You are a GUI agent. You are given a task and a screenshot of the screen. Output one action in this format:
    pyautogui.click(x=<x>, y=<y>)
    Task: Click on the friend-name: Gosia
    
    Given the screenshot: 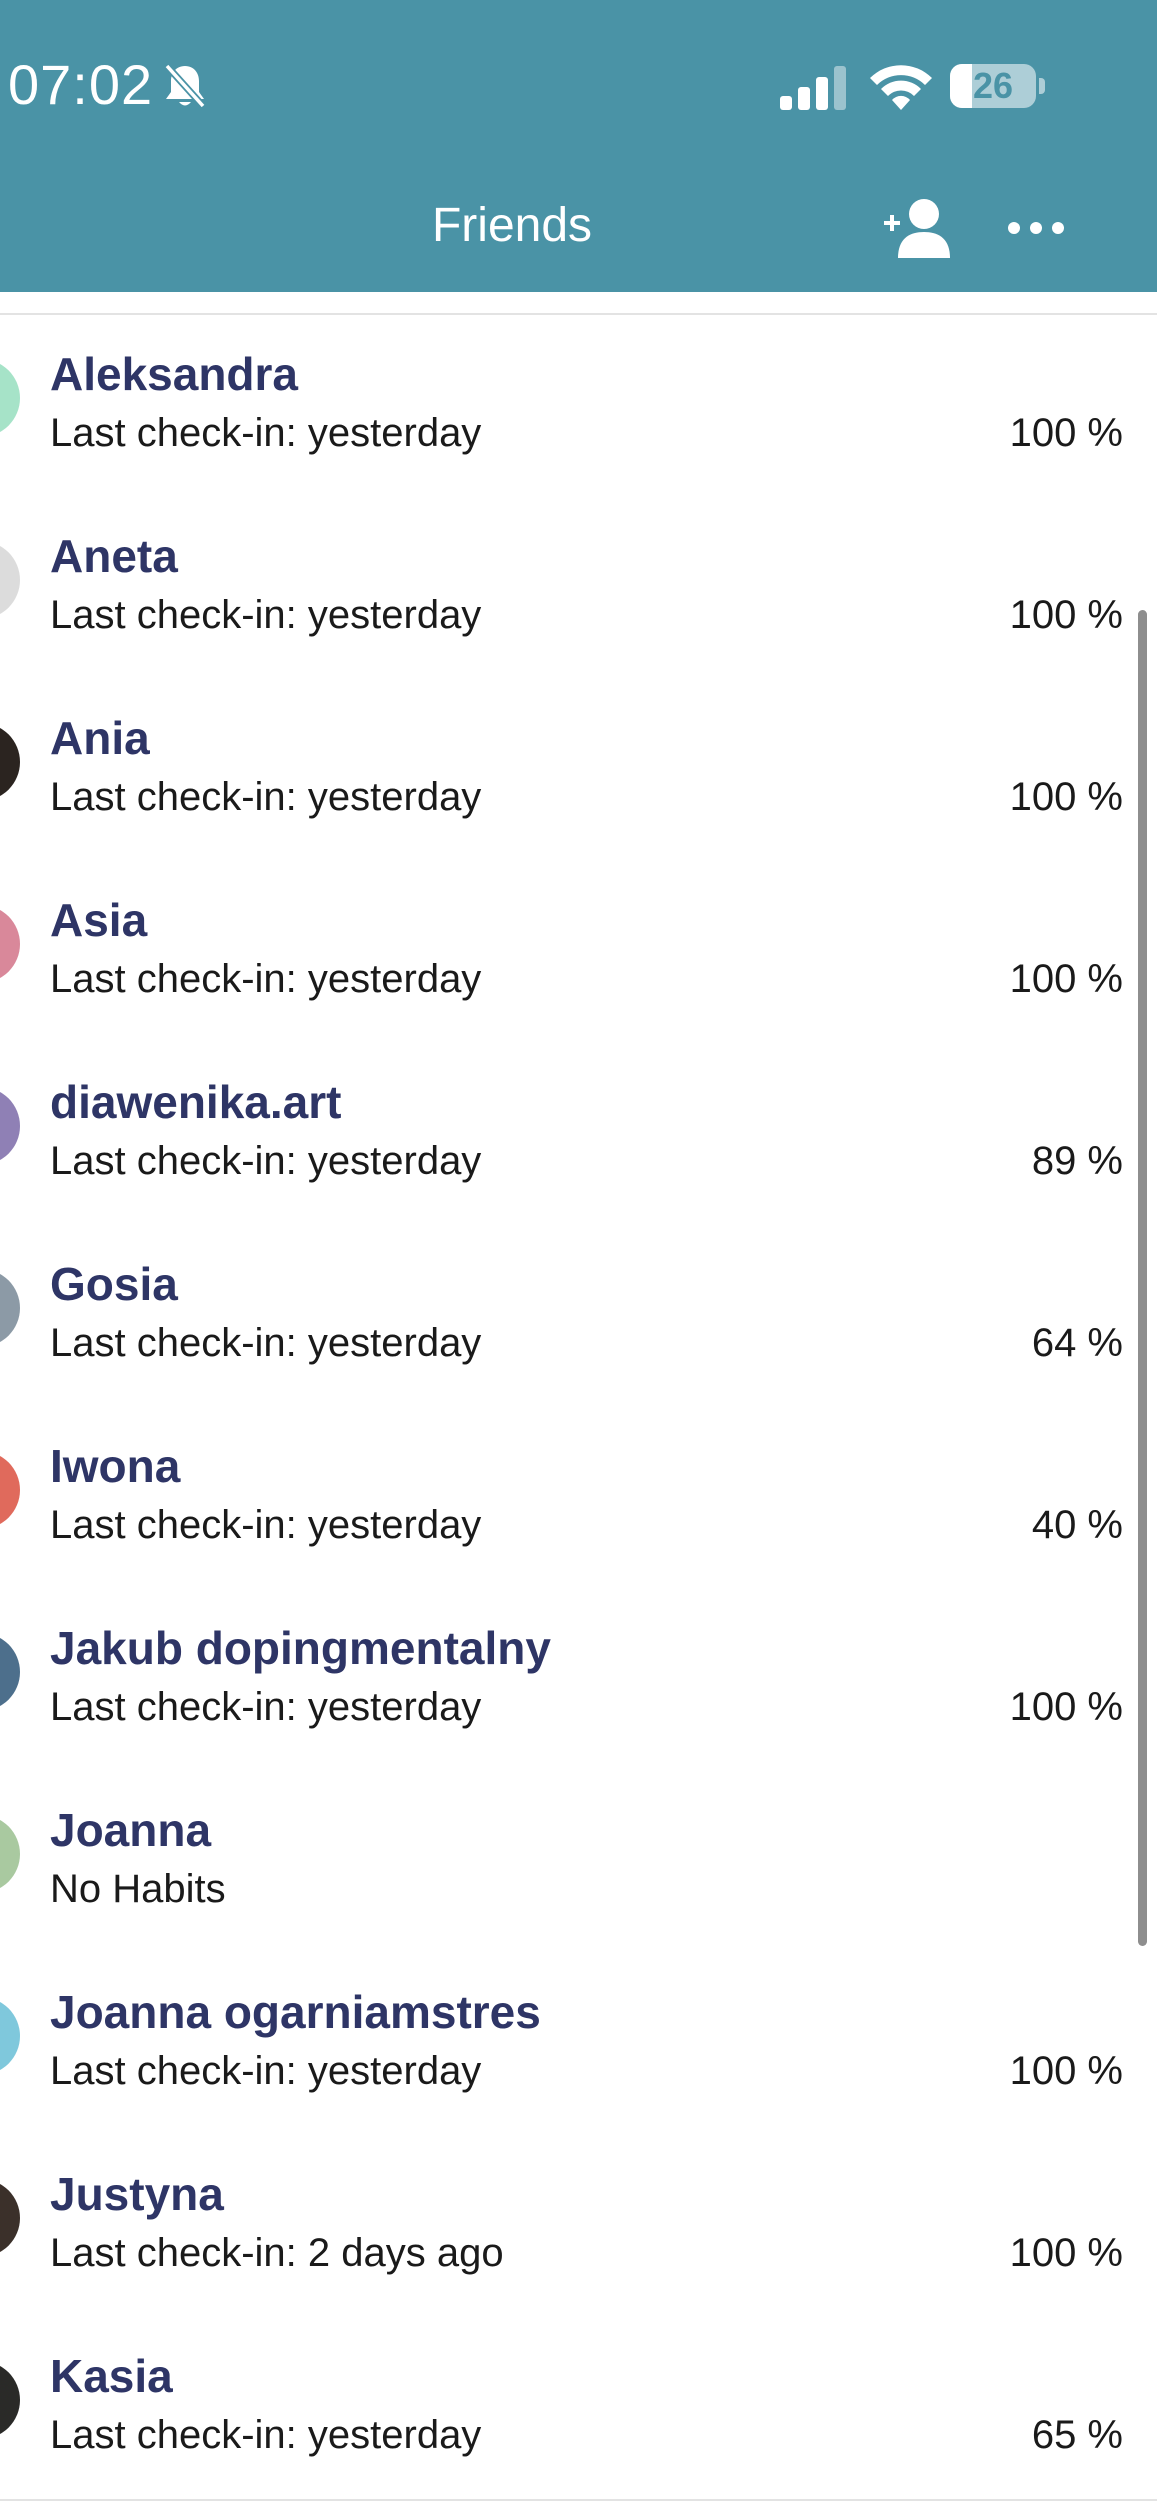 What is the action you would take?
    pyautogui.click(x=114, y=1284)
    